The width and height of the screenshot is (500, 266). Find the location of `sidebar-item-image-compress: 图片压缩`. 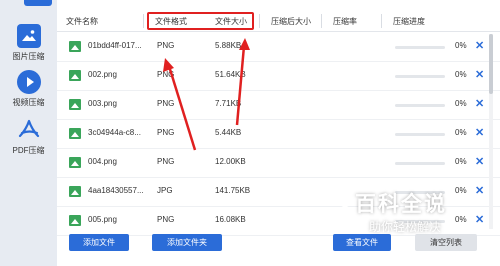

sidebar-item-image-compress: 图片压缩 is located at coordinates (28, 43).